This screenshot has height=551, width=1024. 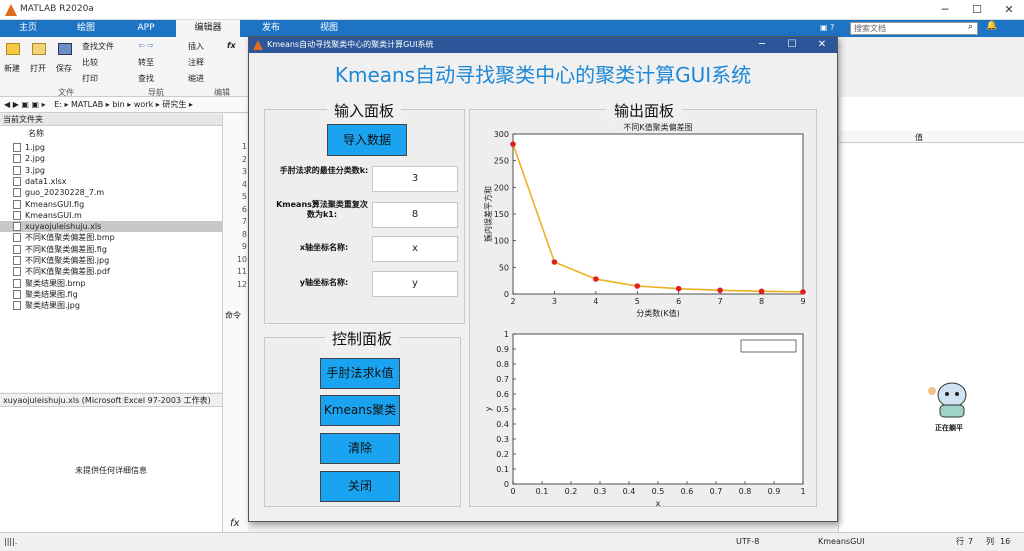 What do you see at coordinates (111, 305) in the screenshot?
I see `file-list-item: 聚类结果图.jpg` at bounding box center [111, 305].